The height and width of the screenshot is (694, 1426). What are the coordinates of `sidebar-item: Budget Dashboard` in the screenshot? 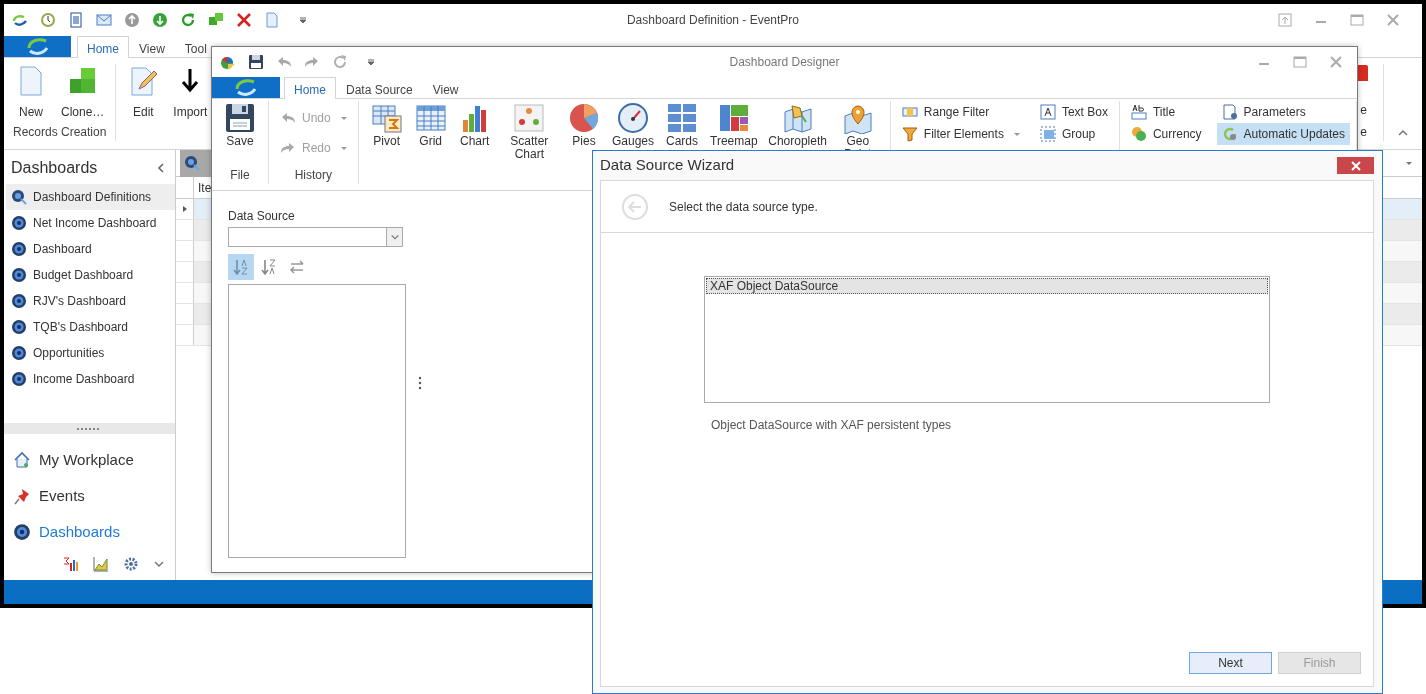 It's located at (90, 275).